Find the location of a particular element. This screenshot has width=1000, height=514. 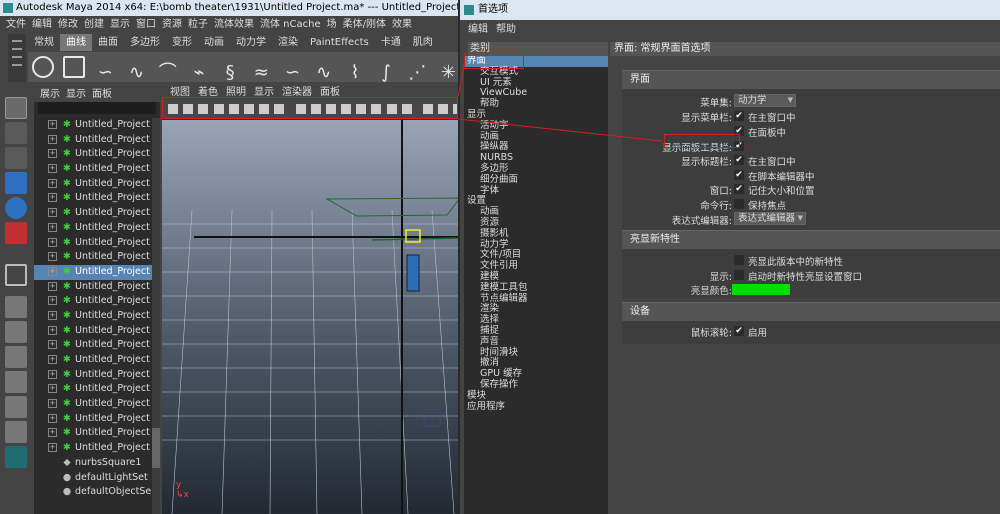

nurbs-square-icon is located at coordinates (74, 67).